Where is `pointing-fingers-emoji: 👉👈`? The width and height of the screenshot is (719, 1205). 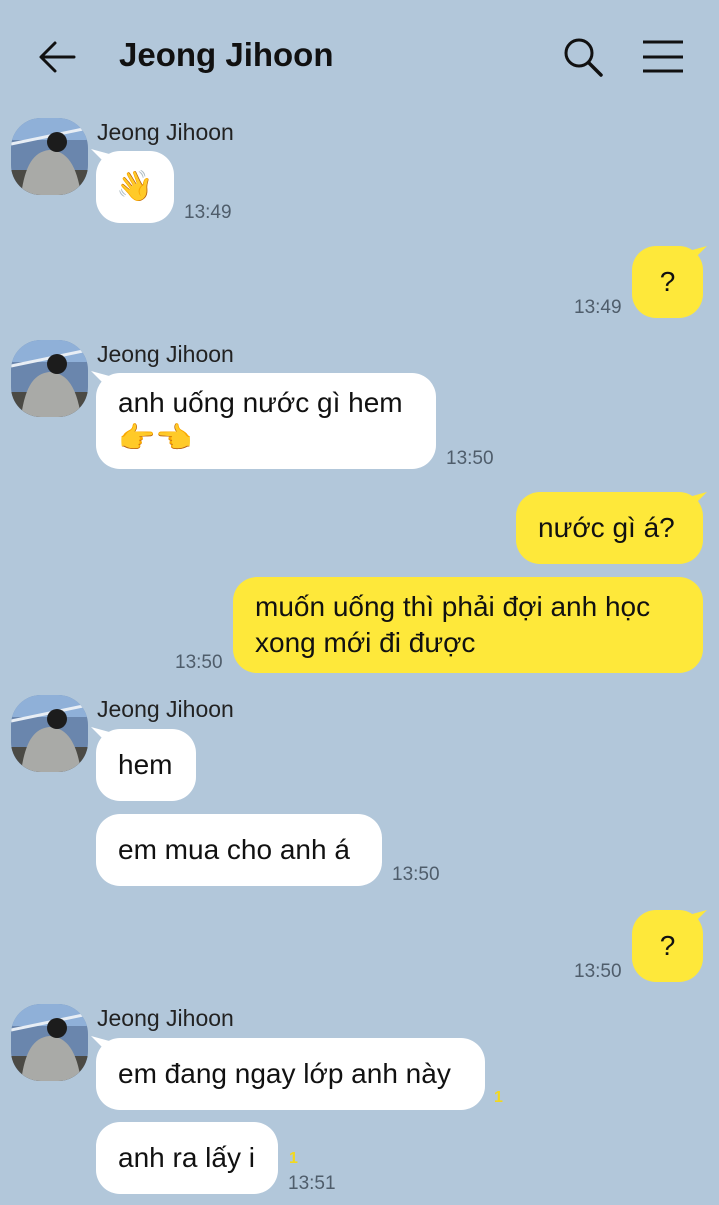
pointing-fingers-emoji: 👉👈 is located at coordinates (155, 438).